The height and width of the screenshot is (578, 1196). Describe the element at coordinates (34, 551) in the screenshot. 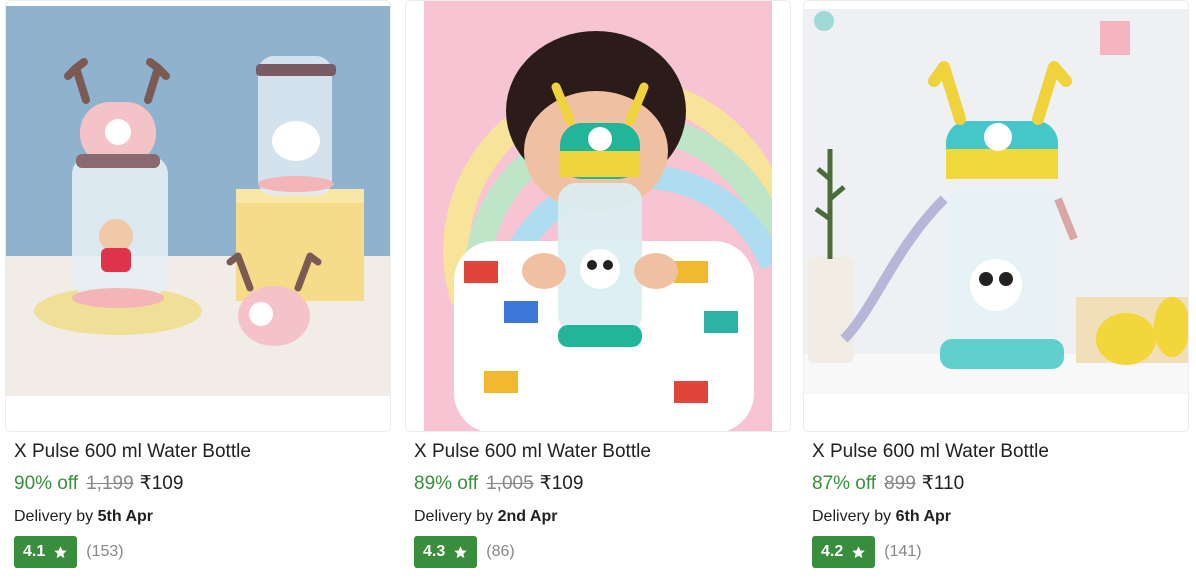

I see `rating-value: 4.1` at that location.